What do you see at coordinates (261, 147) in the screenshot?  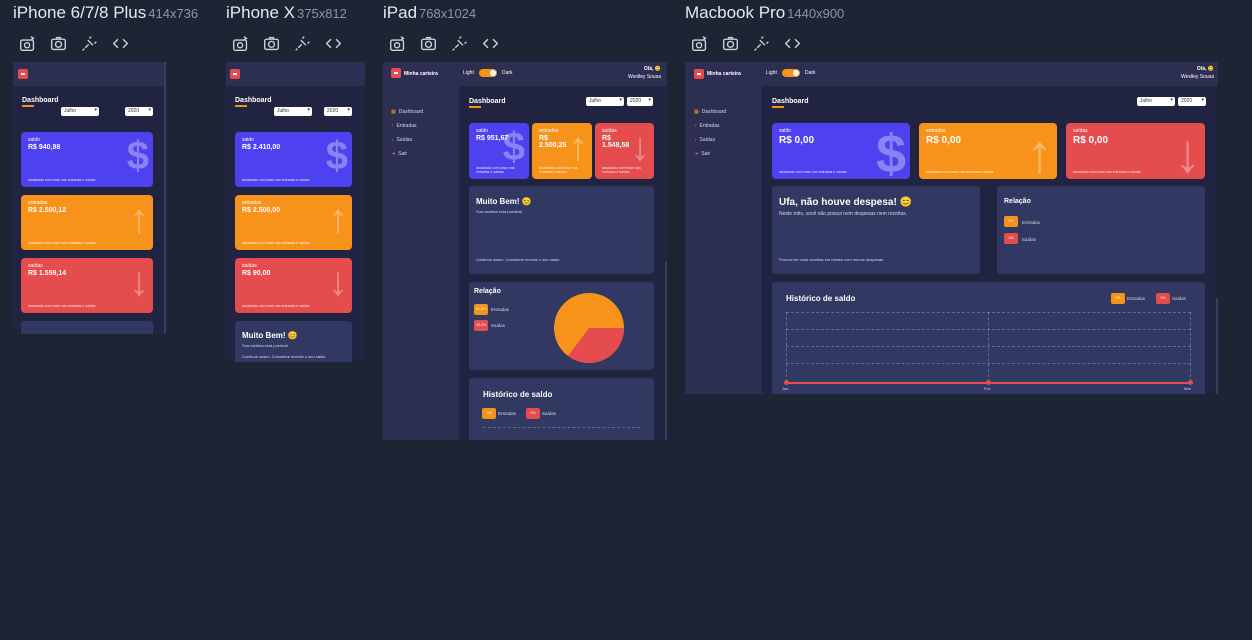 I see `card-value: R$ 2.410,00` at bounding box center [261, 147].